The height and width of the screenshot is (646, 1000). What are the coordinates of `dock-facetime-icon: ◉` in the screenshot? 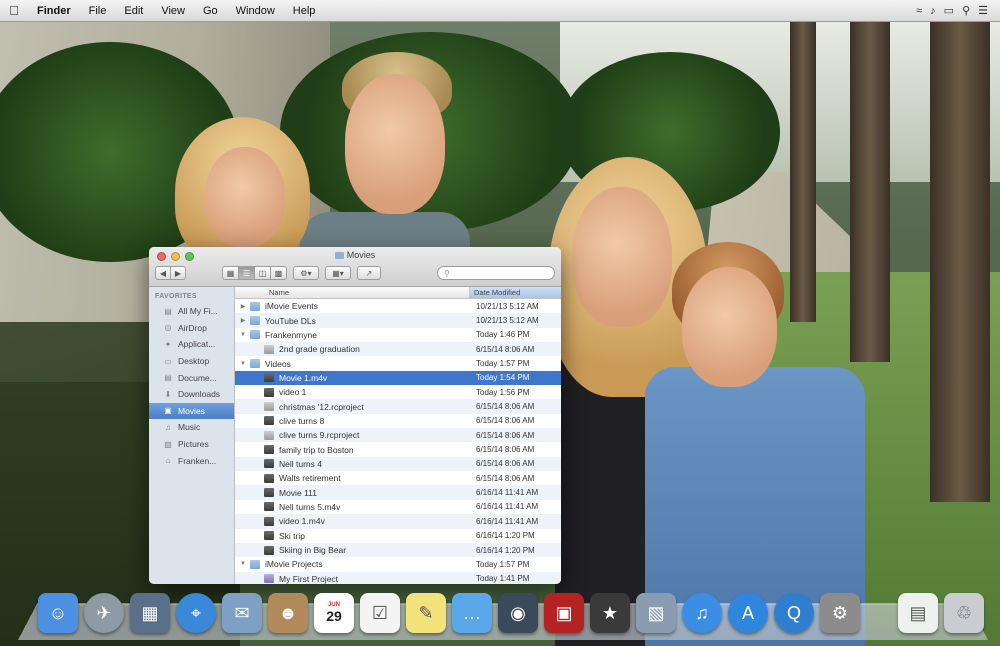 It's located at (518, 613).